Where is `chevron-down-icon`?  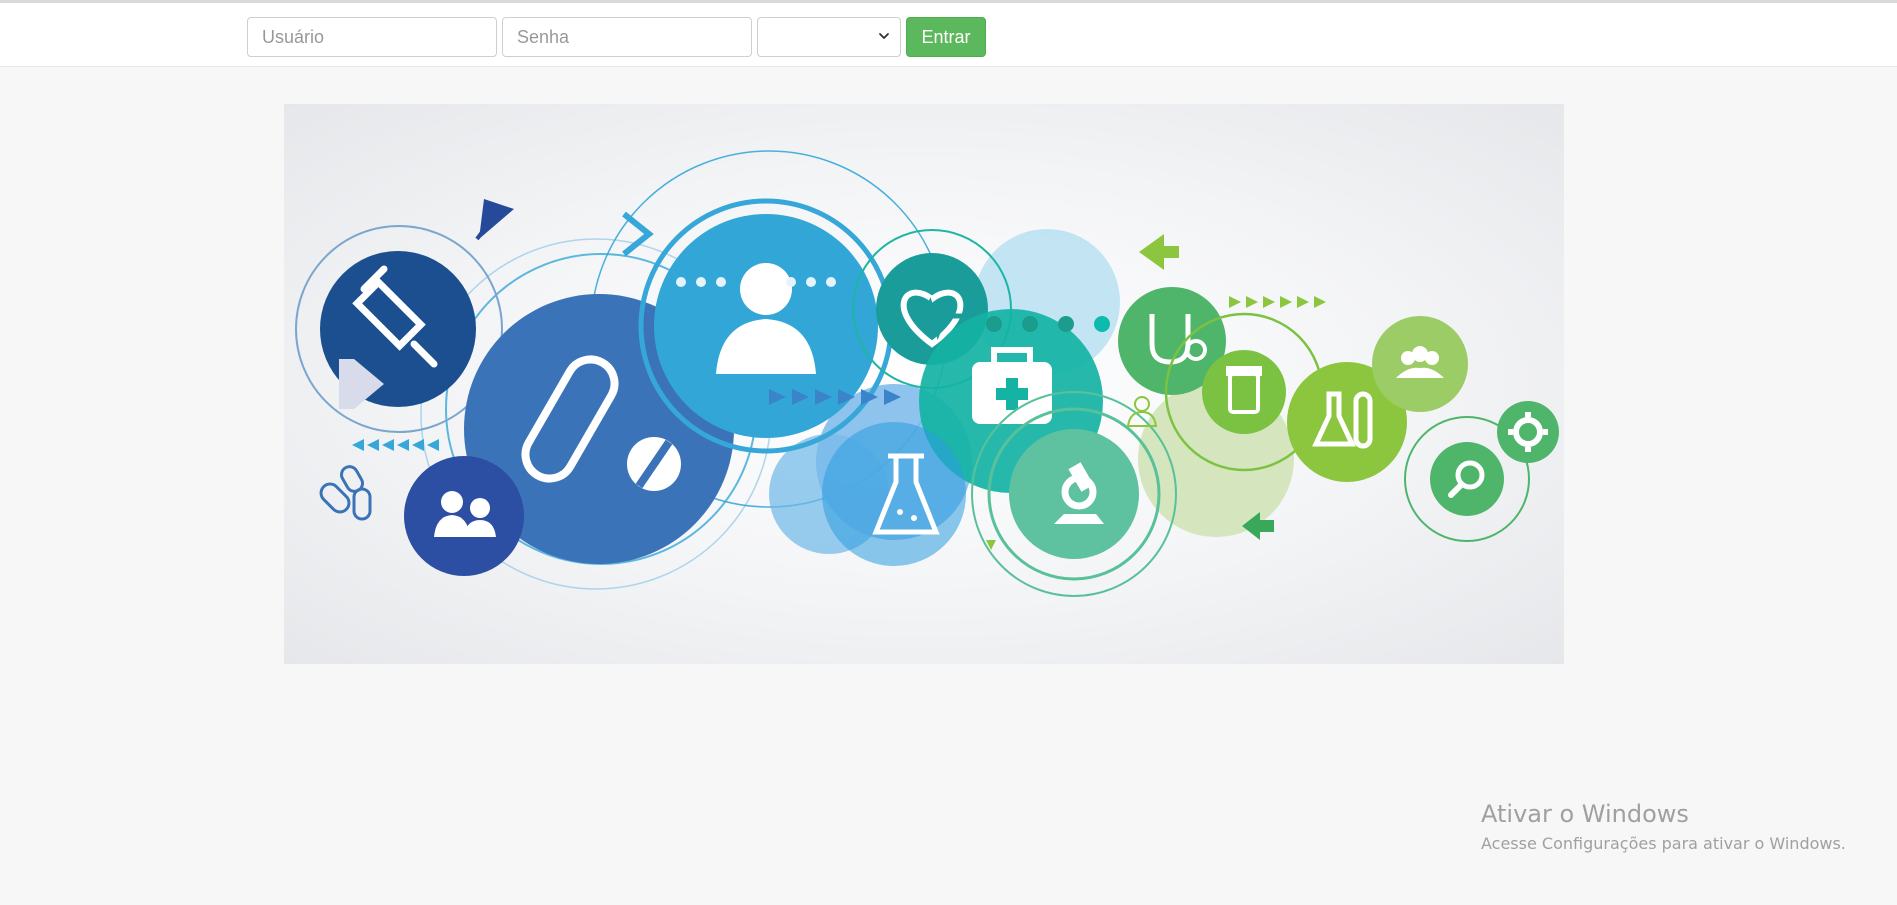 chevron-down-icon is located at coordinates (884, 36).